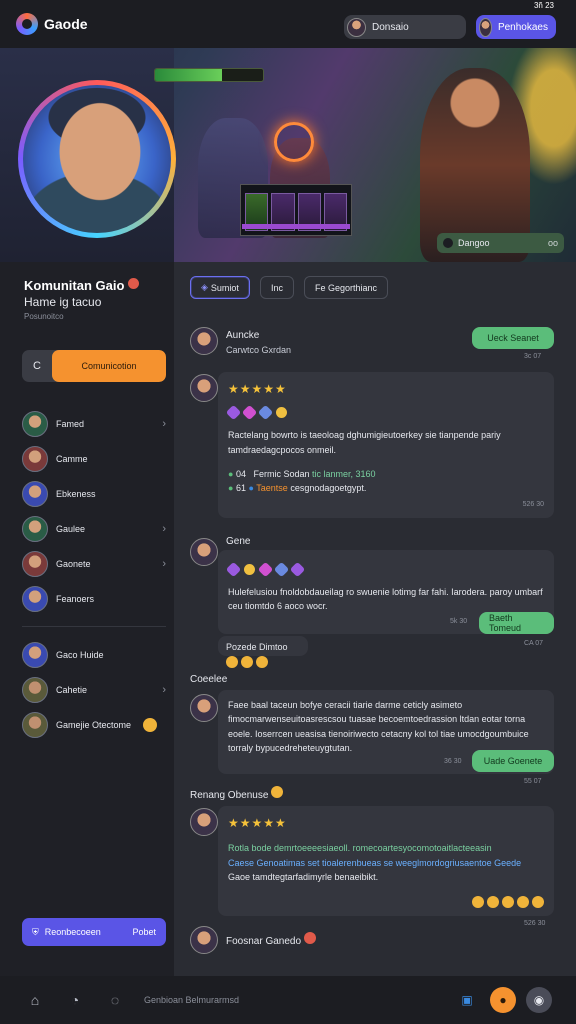 The width and height of the screenshot is (576, 1024). Describe the element at coordinates (35, 1000) in the screenshot. I see `home-icon: ⌂` at that location.